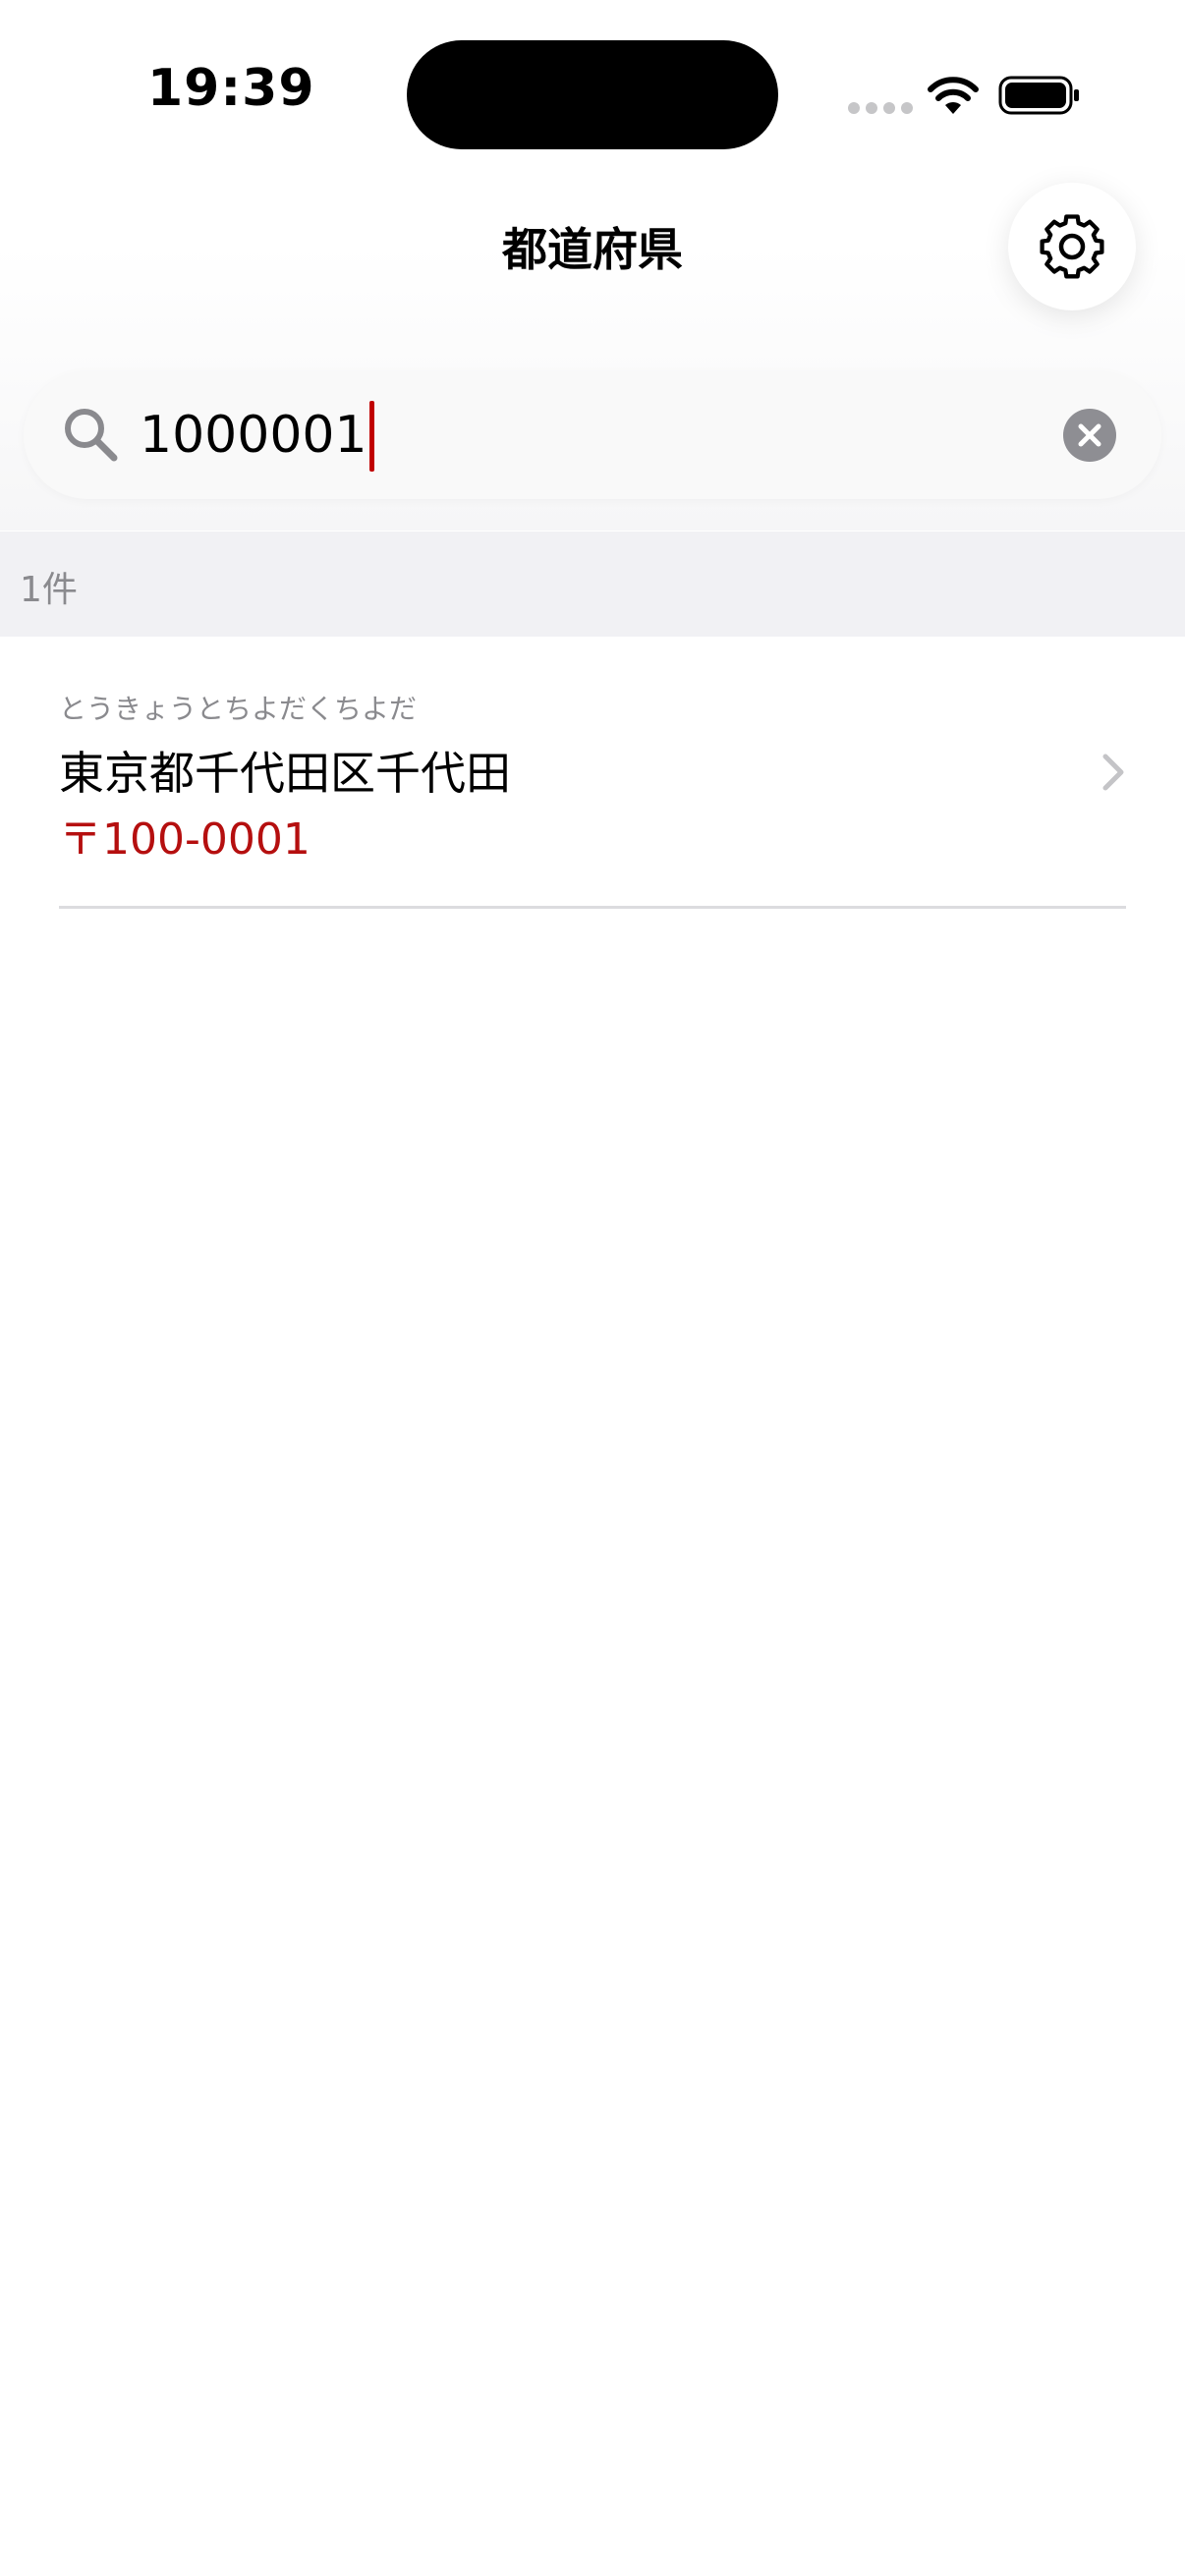 Image resolution: width=1185 pixels, height=2576 pixels. Describe the element at coordinates (954, 95) in the screenshot. I see `wifi-icon` at that location.